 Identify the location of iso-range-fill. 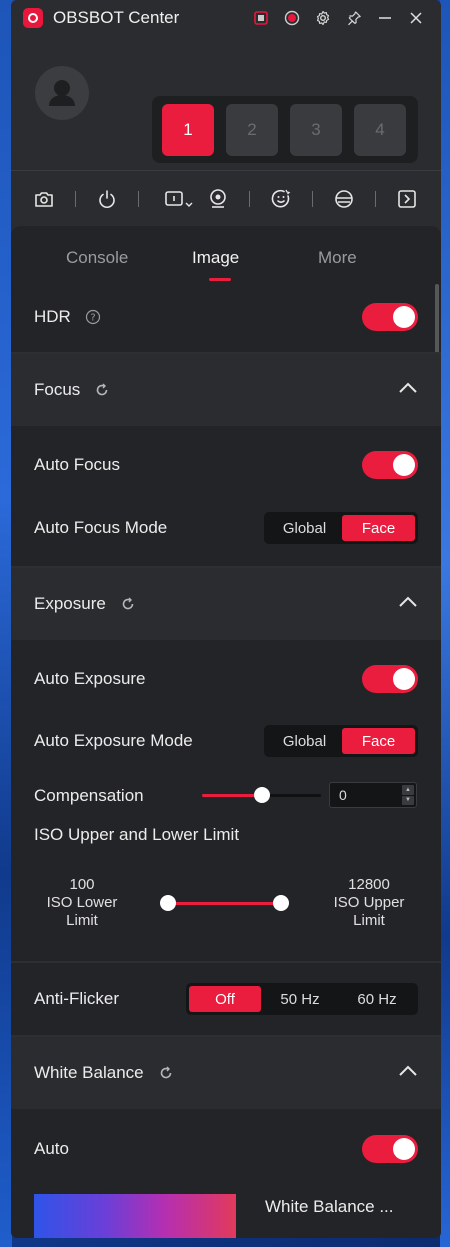
(224, 903).